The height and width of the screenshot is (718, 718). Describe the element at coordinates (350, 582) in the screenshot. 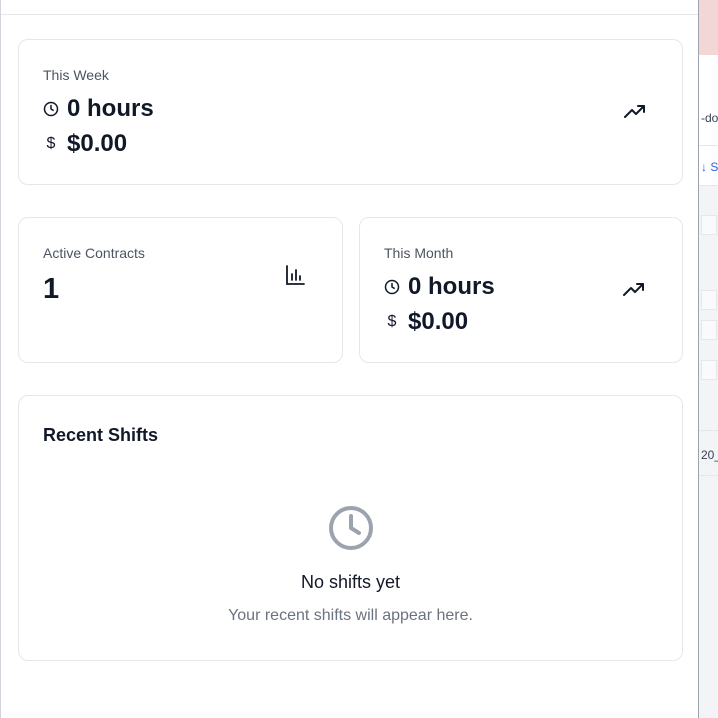

I see `empty-state-title: No shifts yet` at that location.